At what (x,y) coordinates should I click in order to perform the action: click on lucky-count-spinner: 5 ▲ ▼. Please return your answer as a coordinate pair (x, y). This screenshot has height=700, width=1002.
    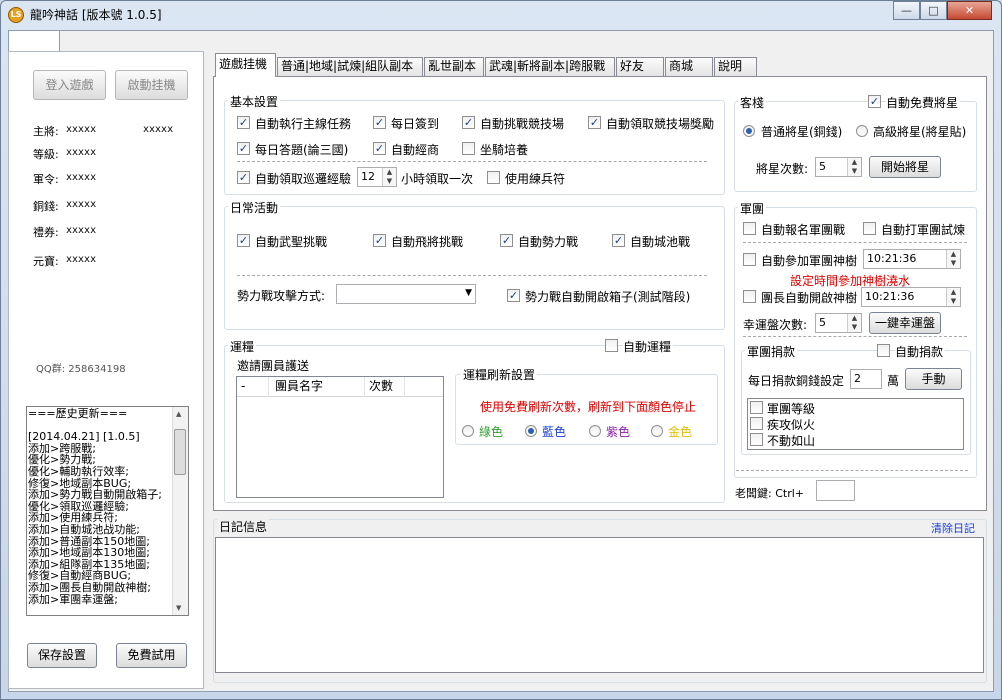
    Looking at the image, I should click on (838, 323).